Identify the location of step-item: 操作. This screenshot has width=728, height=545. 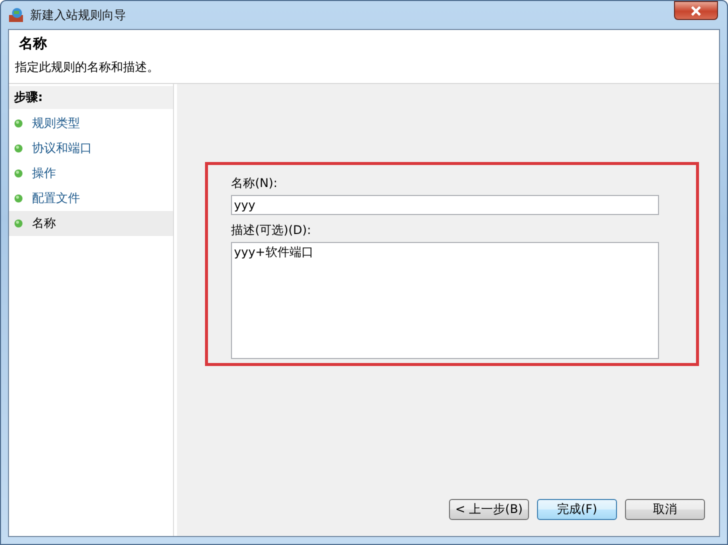
(91, 173).